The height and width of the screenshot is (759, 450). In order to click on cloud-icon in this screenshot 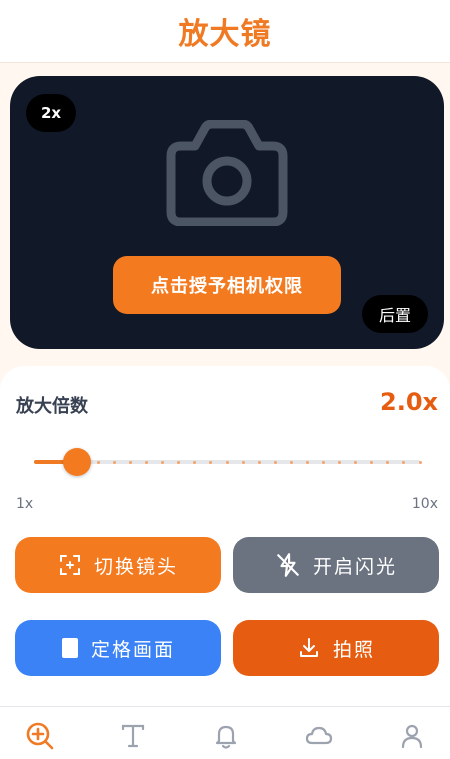, I will do `click(319, 735)`.